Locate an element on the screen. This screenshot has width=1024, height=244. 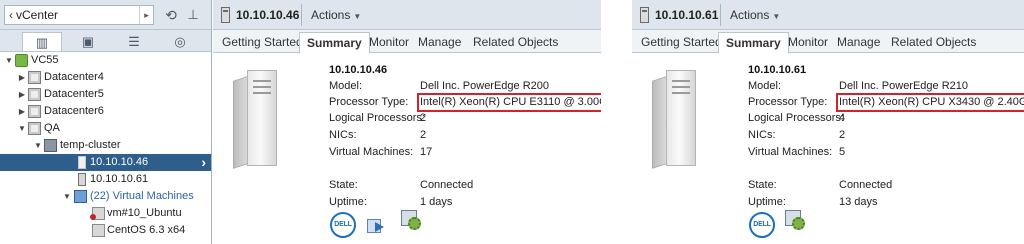
navigator-history-back: ‹ vCenter ▸ is located at coordinates (79, 15).